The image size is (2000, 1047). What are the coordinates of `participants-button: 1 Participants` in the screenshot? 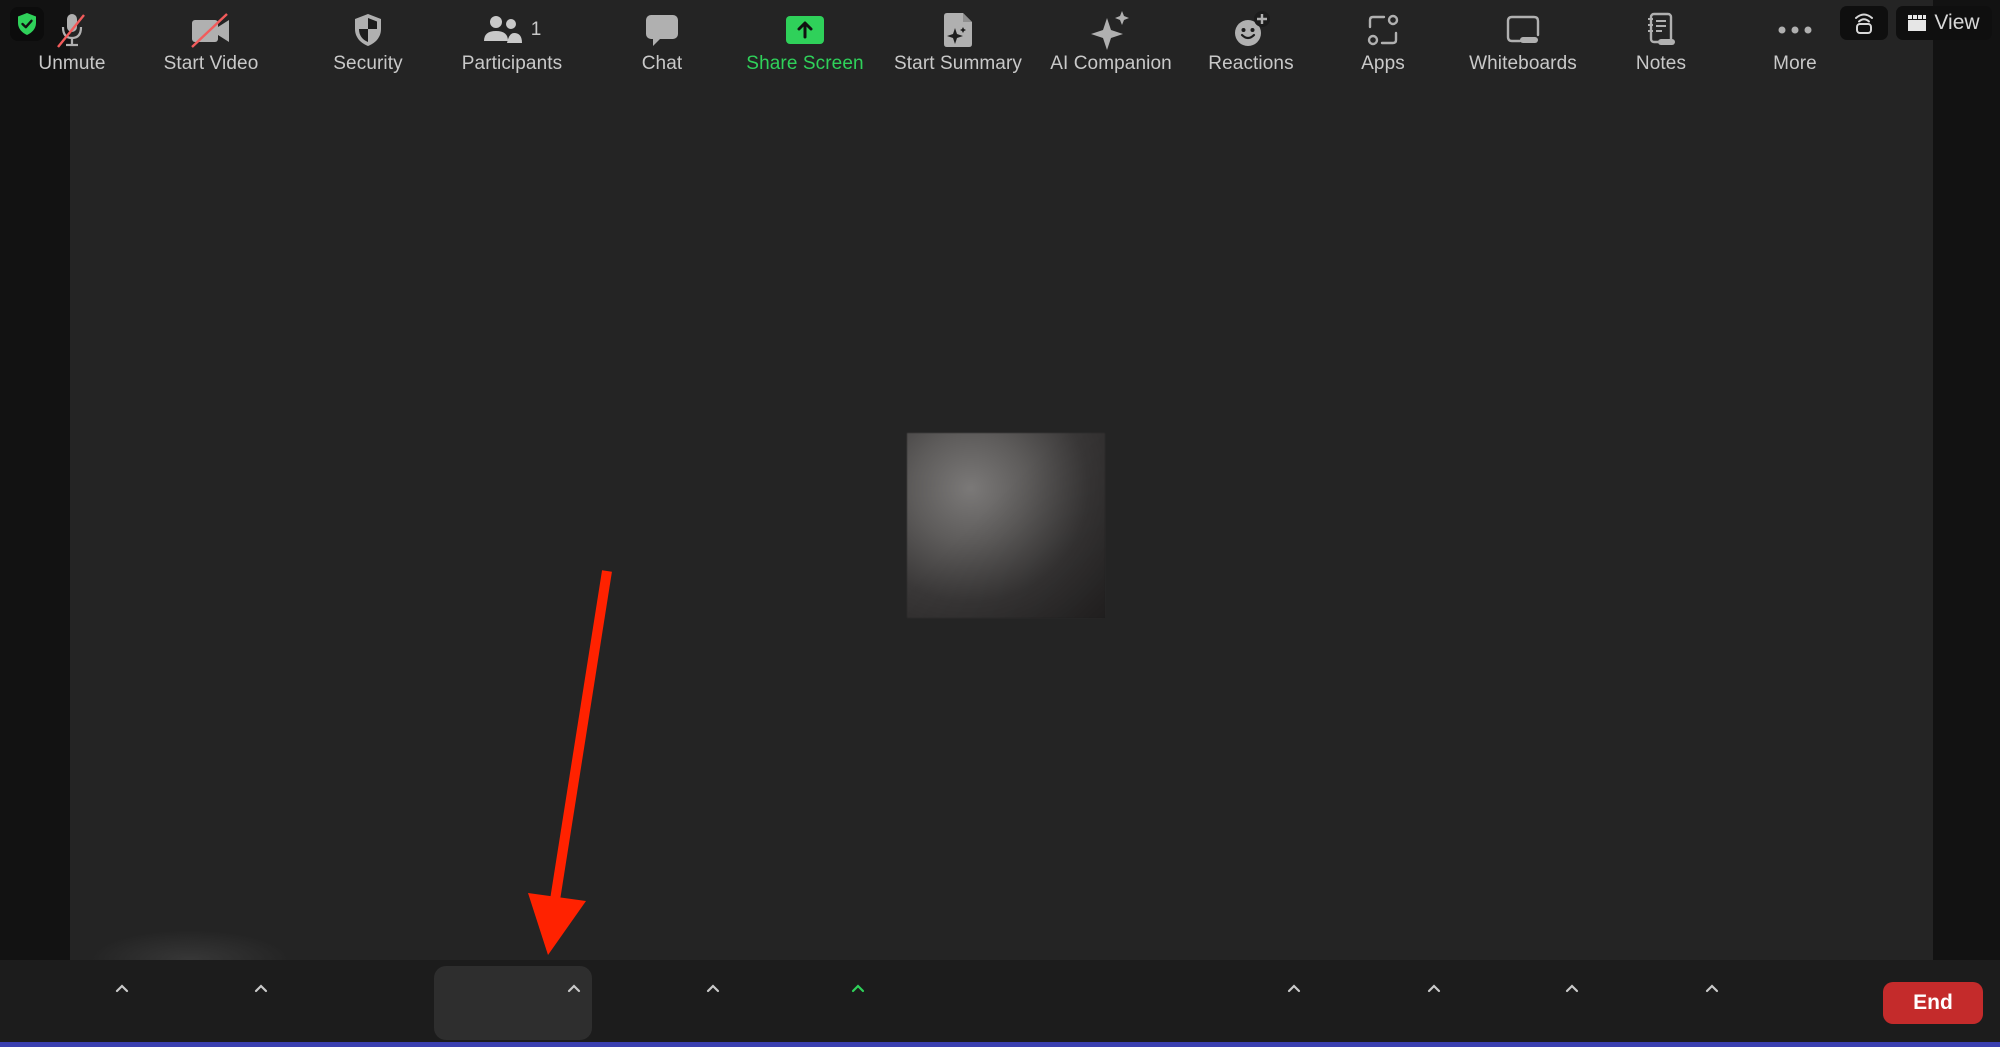 It's located at (512, 42).